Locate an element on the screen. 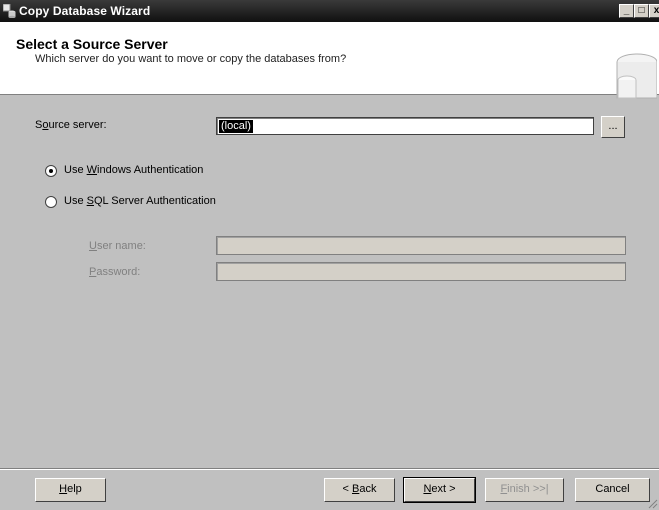 The height and width of the screenshot is (510, 659). wizard-app-icon is located at coordinates (9, 11).